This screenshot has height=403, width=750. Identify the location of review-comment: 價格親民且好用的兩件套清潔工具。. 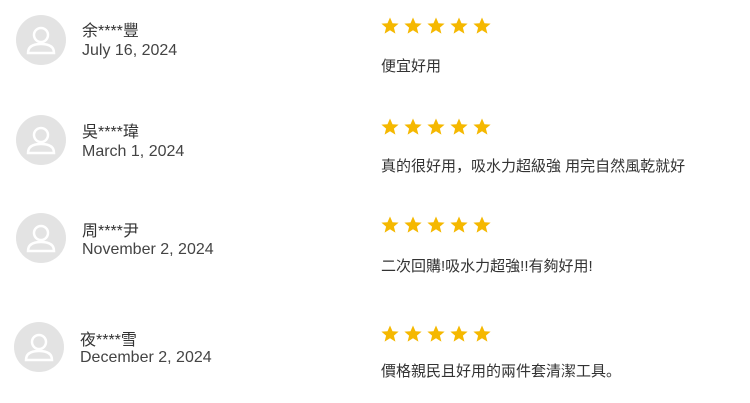
(501, 371).